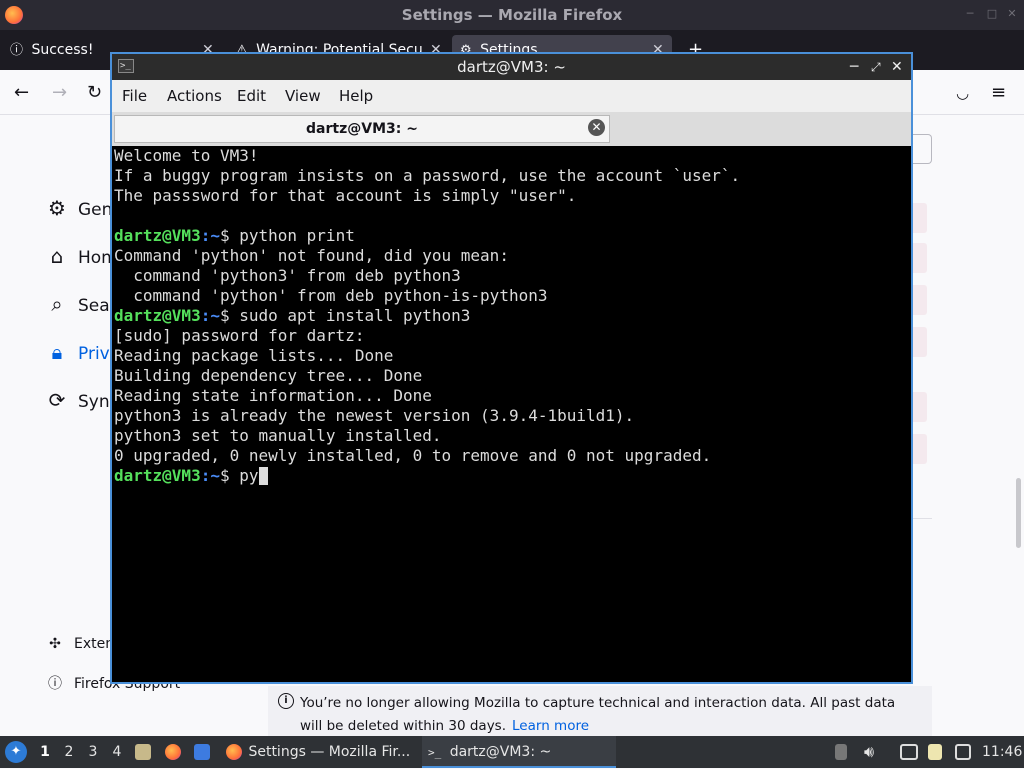  I want to click on tab-close-icon: ✕, so click(596, 127).